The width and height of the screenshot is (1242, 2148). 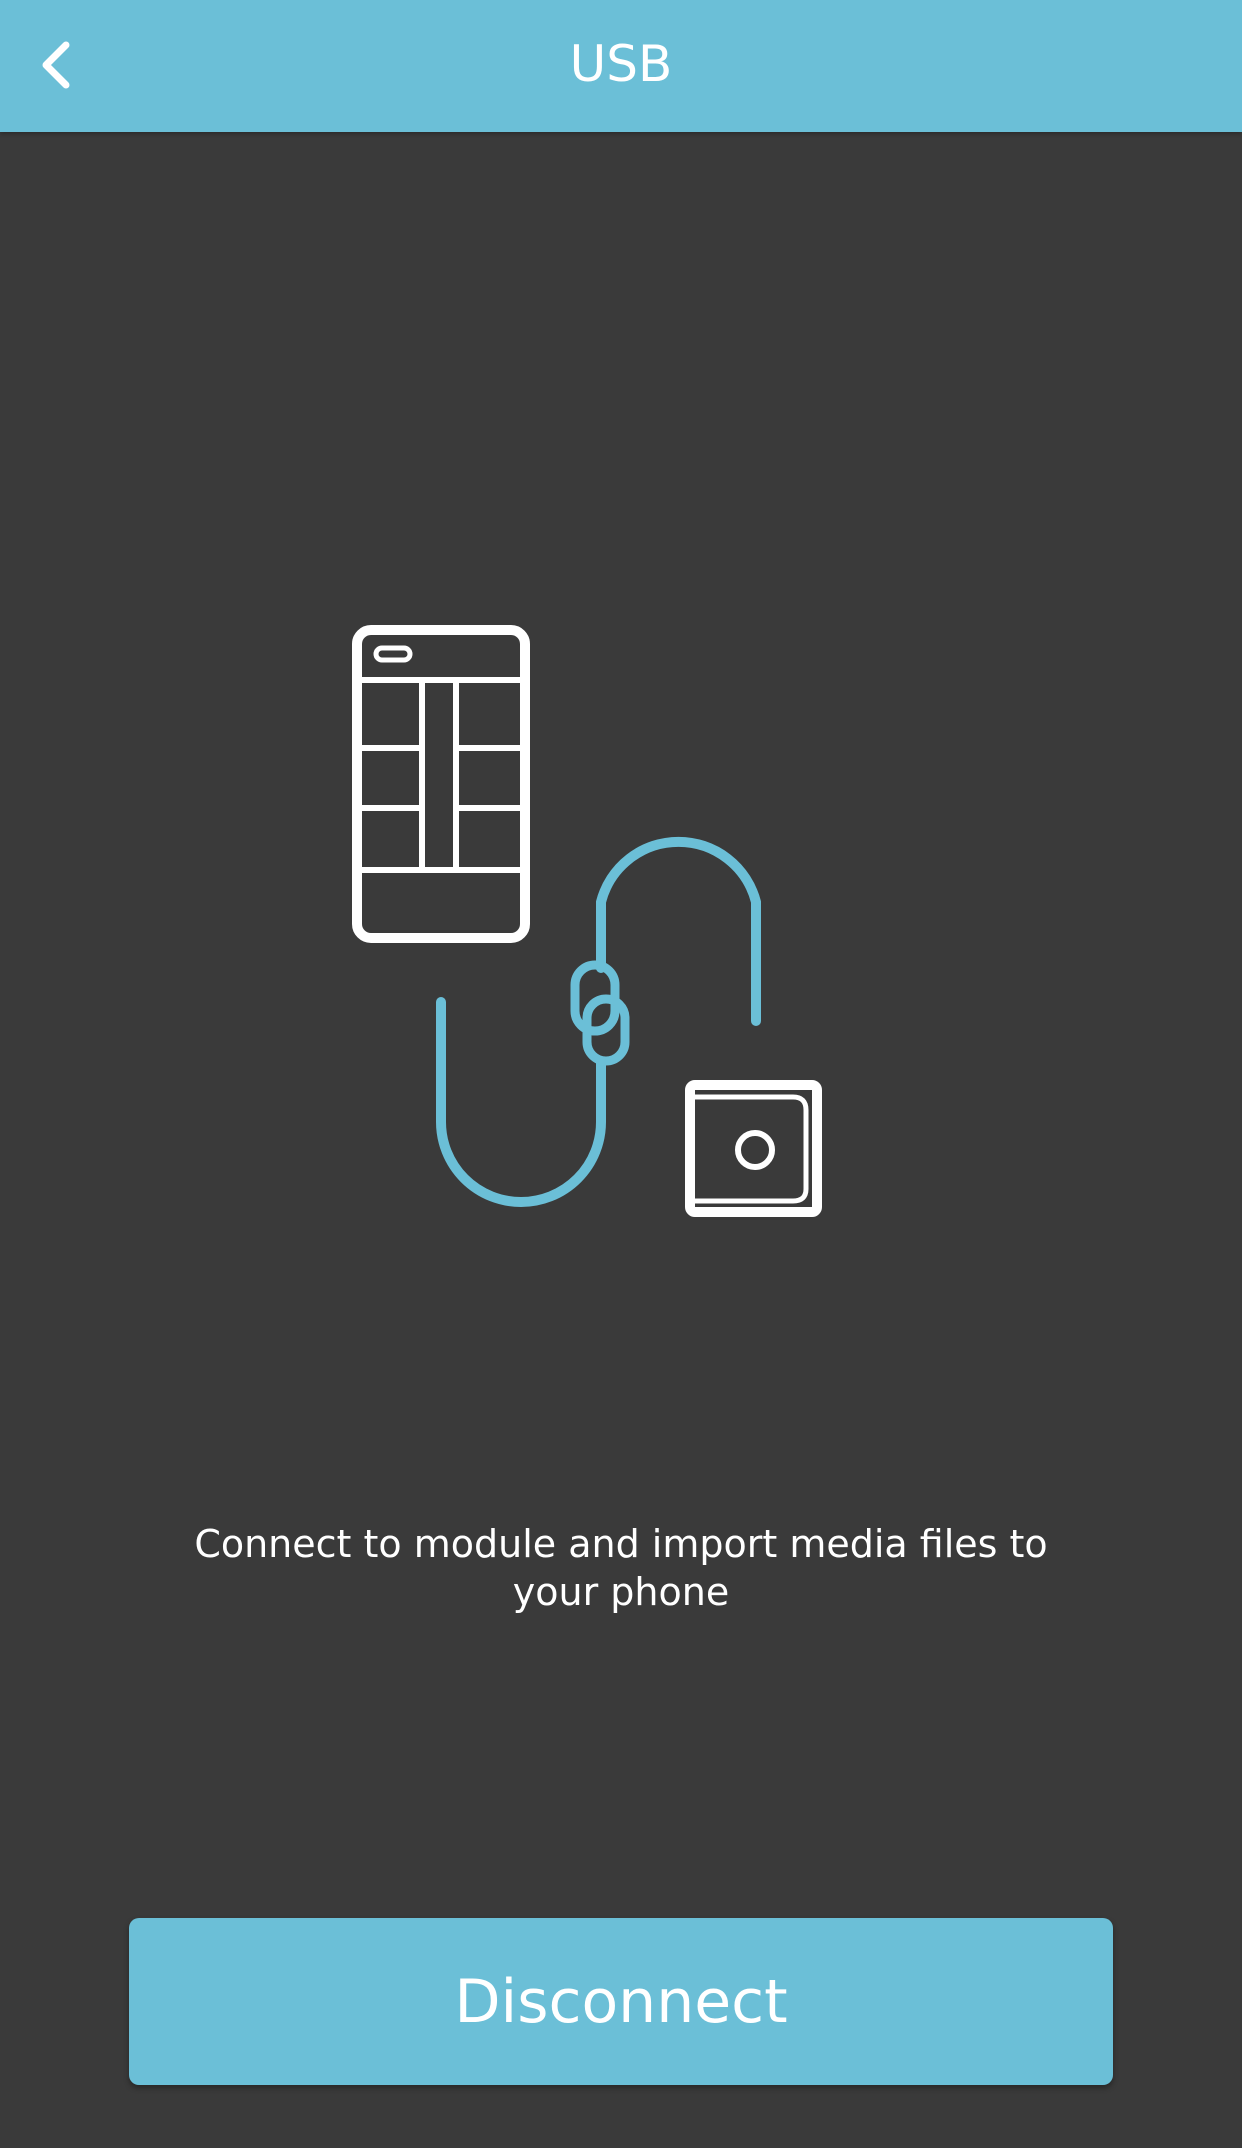 I want to click on chain-link-icon, so click(x=600, y=1013).